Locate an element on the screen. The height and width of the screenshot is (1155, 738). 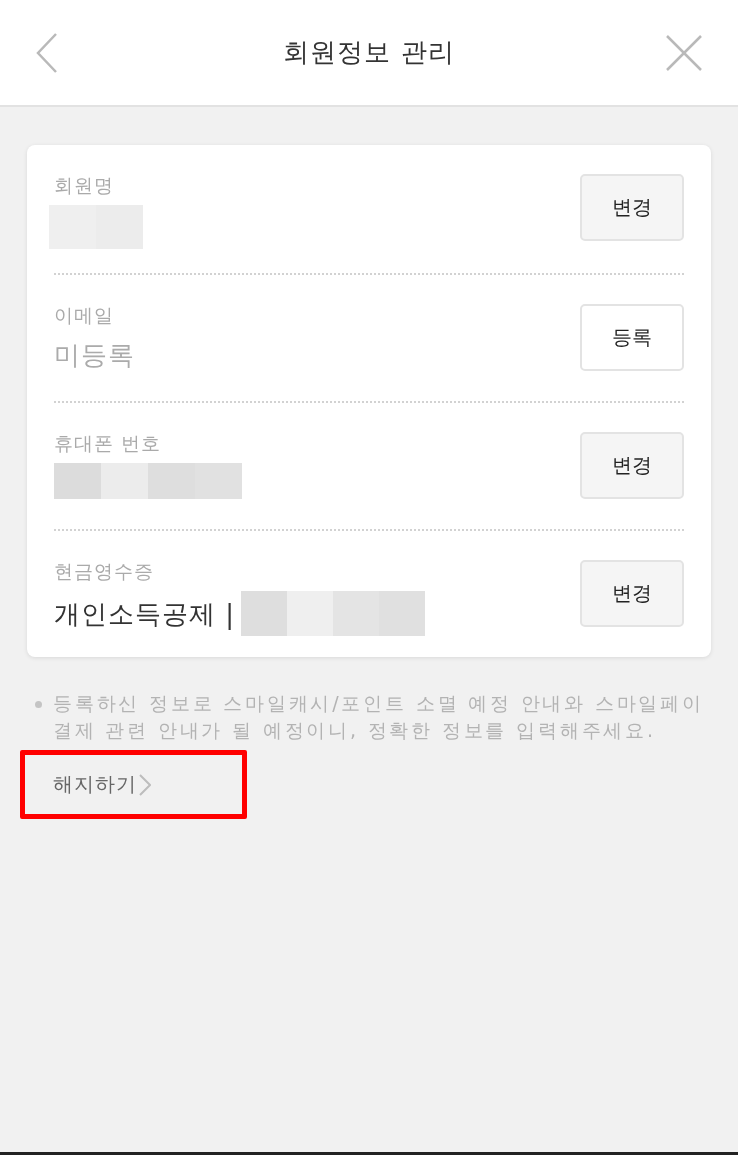
field-label: 휴대폰 번호 is located at coordinates (108, 443).